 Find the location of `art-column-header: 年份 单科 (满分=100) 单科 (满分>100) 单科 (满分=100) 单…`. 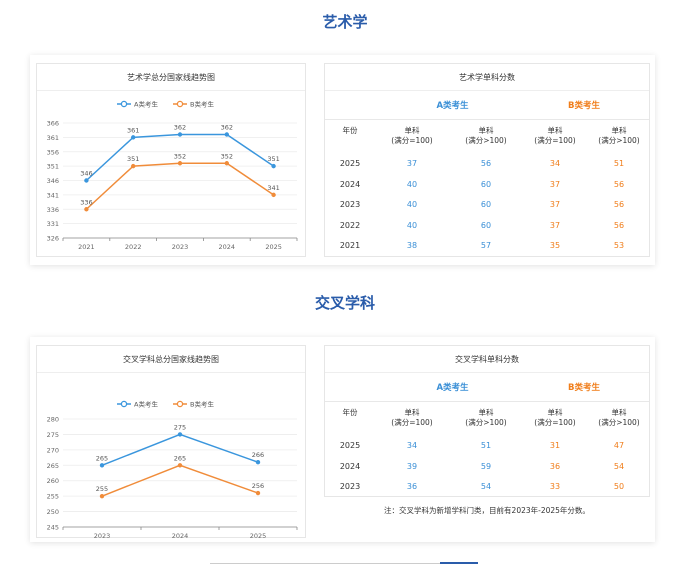

art-column-header: 年份 单科 (满分=100) 单科 (满分>100) 单科 (满分=100) 单… is located at coordinates (487, 137).